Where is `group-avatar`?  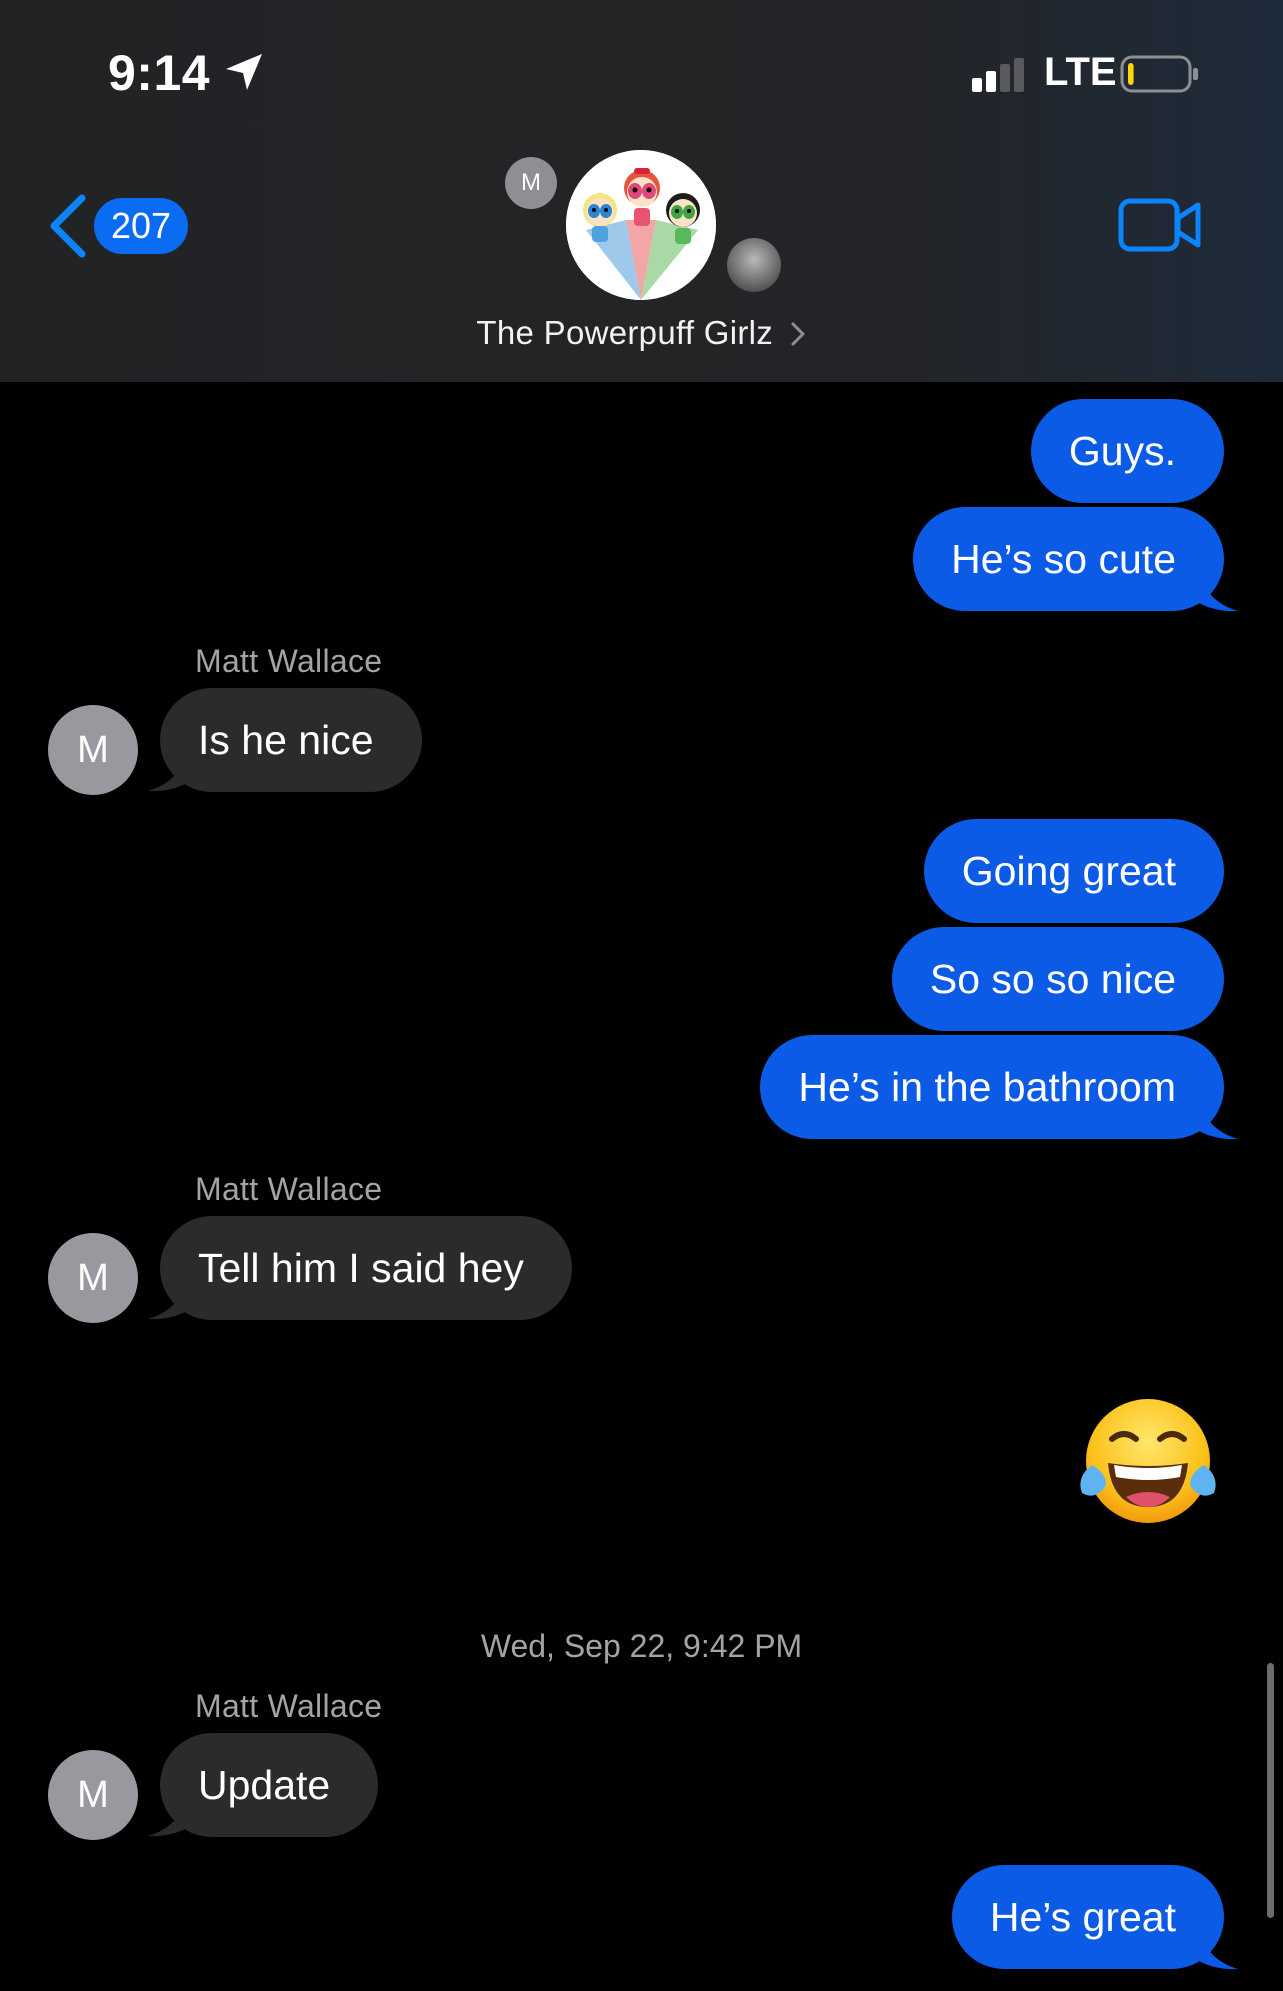 group-avatar is located at coordinates (641, 225).